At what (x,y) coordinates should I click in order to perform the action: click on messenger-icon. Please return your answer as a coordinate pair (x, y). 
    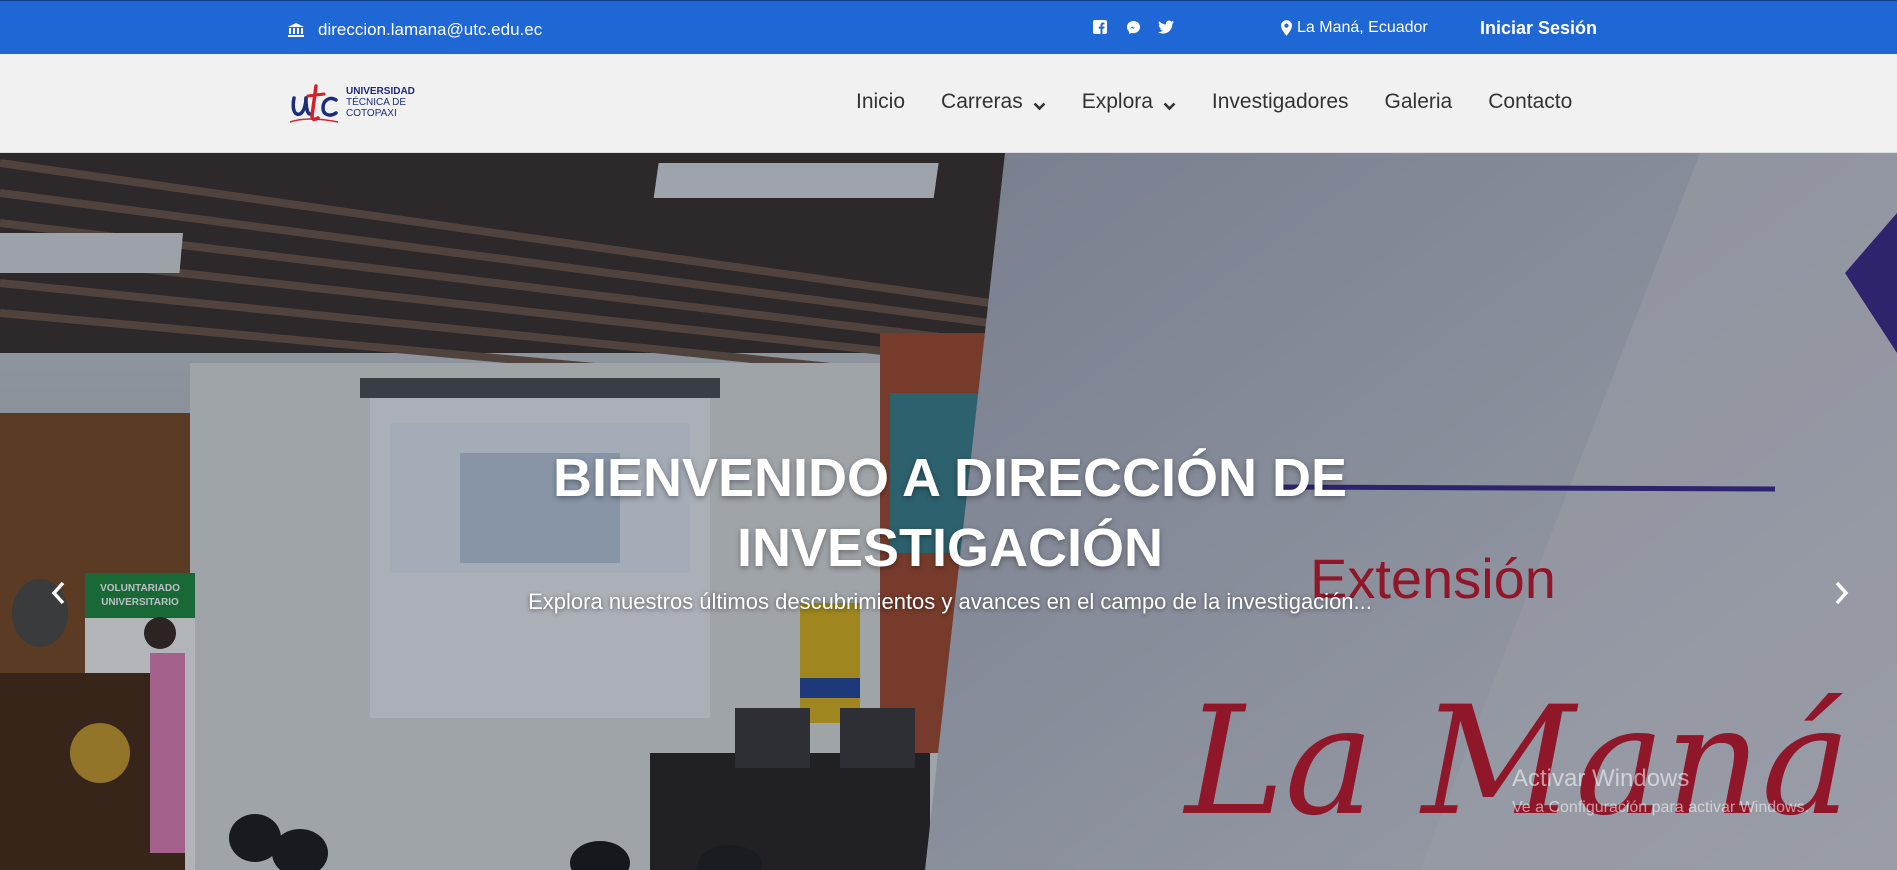
    Looking at the image, I should click on (1133, 27).